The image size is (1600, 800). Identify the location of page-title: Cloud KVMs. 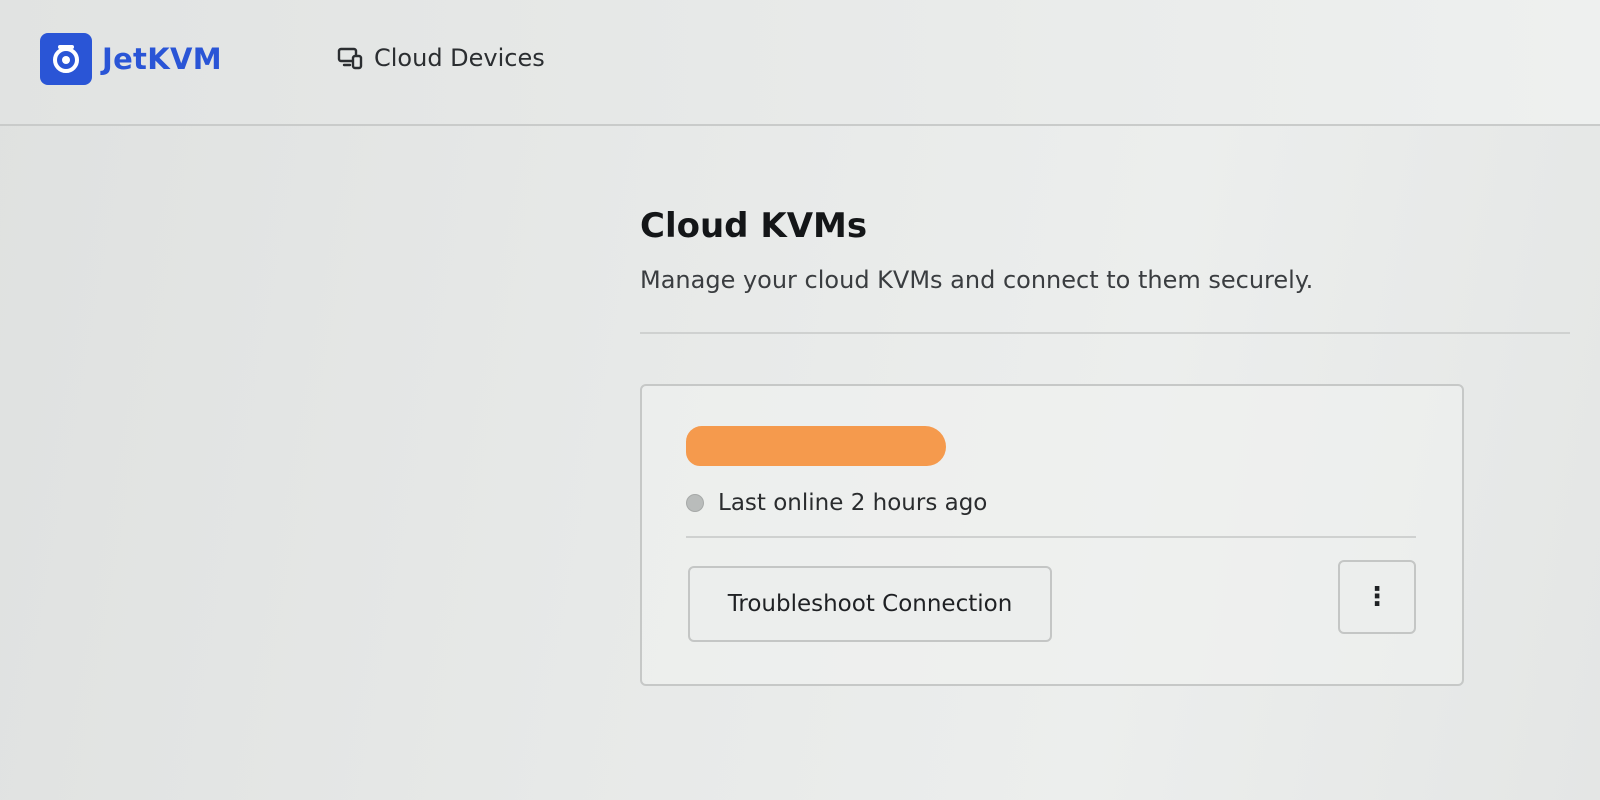
(754, 226).